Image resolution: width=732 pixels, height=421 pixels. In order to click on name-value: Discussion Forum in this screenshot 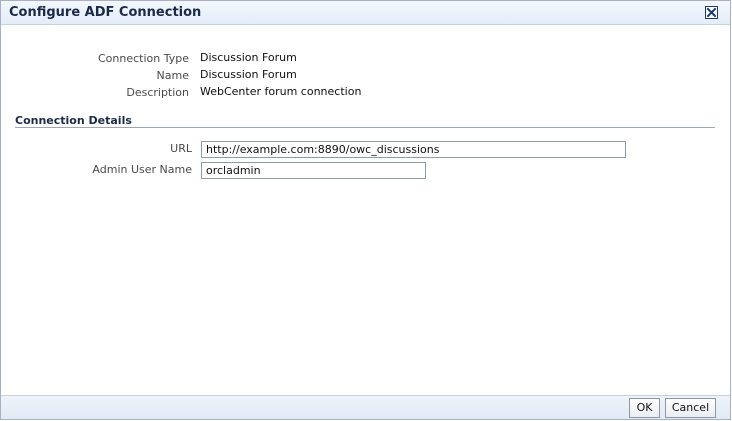, I will do `click(248, 74)`.